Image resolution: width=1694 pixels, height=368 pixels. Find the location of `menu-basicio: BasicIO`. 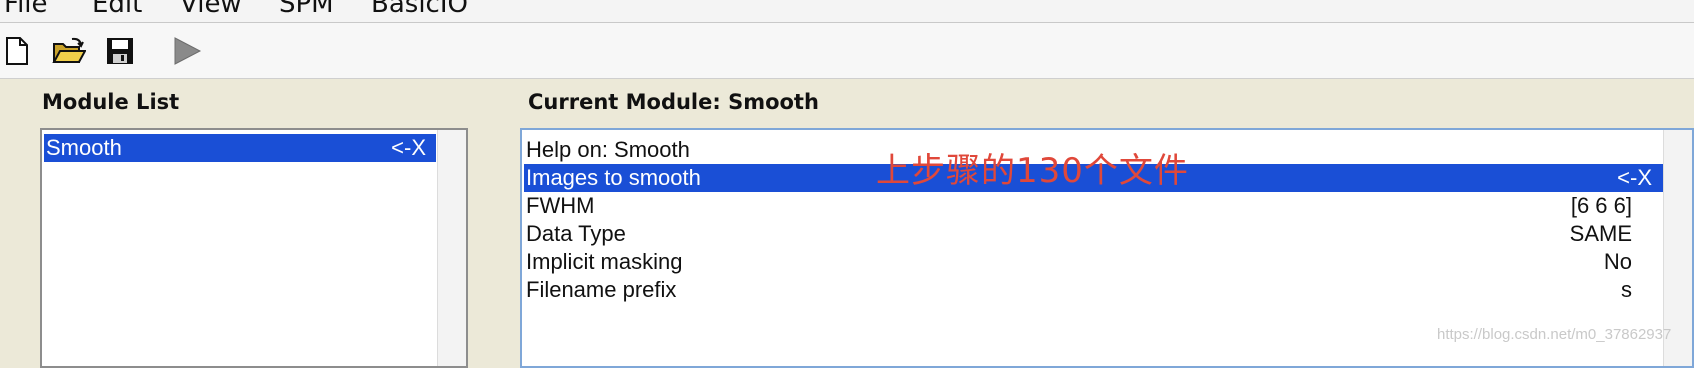

menu-basicio: BasicIO is located at coordinates (419, 9).